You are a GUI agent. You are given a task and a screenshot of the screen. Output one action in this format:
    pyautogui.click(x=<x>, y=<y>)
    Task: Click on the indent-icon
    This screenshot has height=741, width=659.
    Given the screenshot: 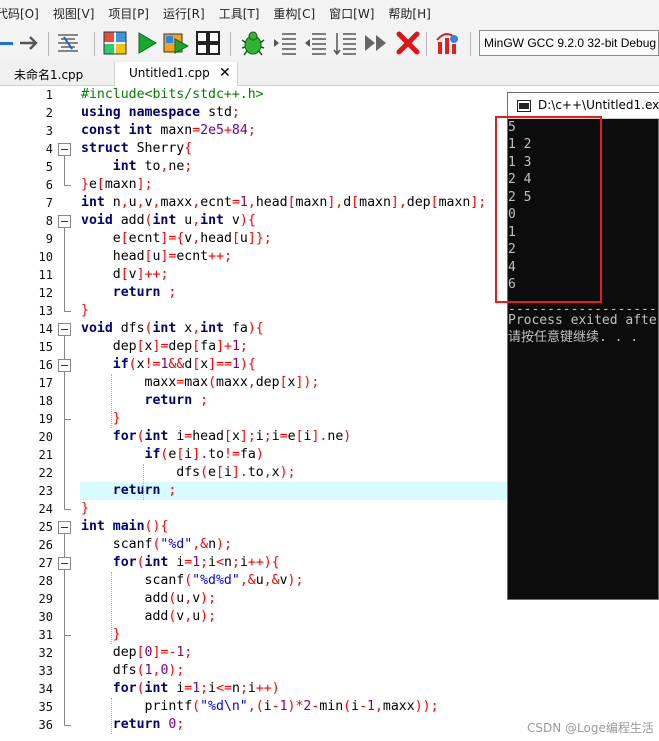 What is the action you would take?
    pyautogui.click(x=285, y=43)
    